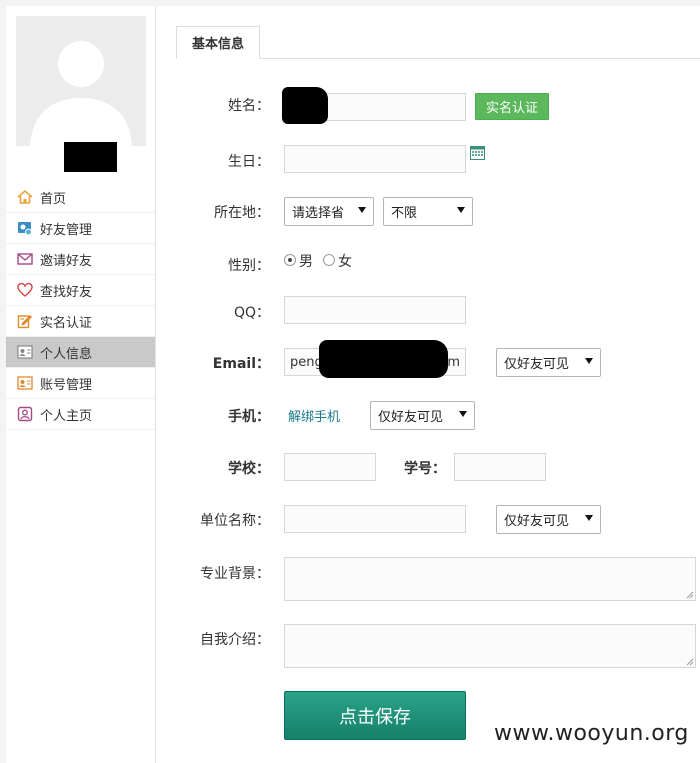 This screenshot has width=700, height=763. I want to click on company-visibility-value: 仅好友可见, so click(537, 521).